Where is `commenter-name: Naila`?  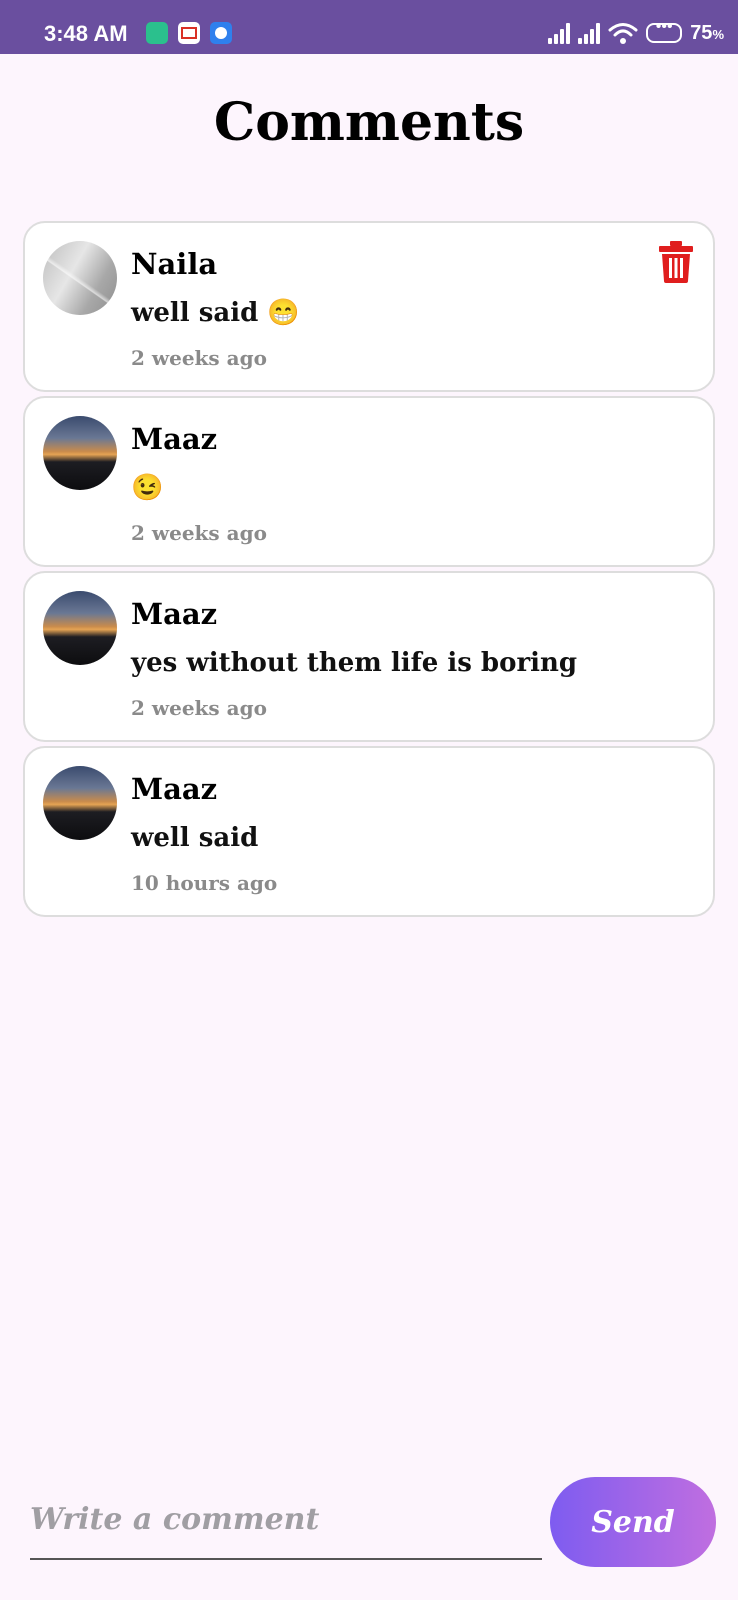
commenter-name: Naila is located at coordinates (174, 264).